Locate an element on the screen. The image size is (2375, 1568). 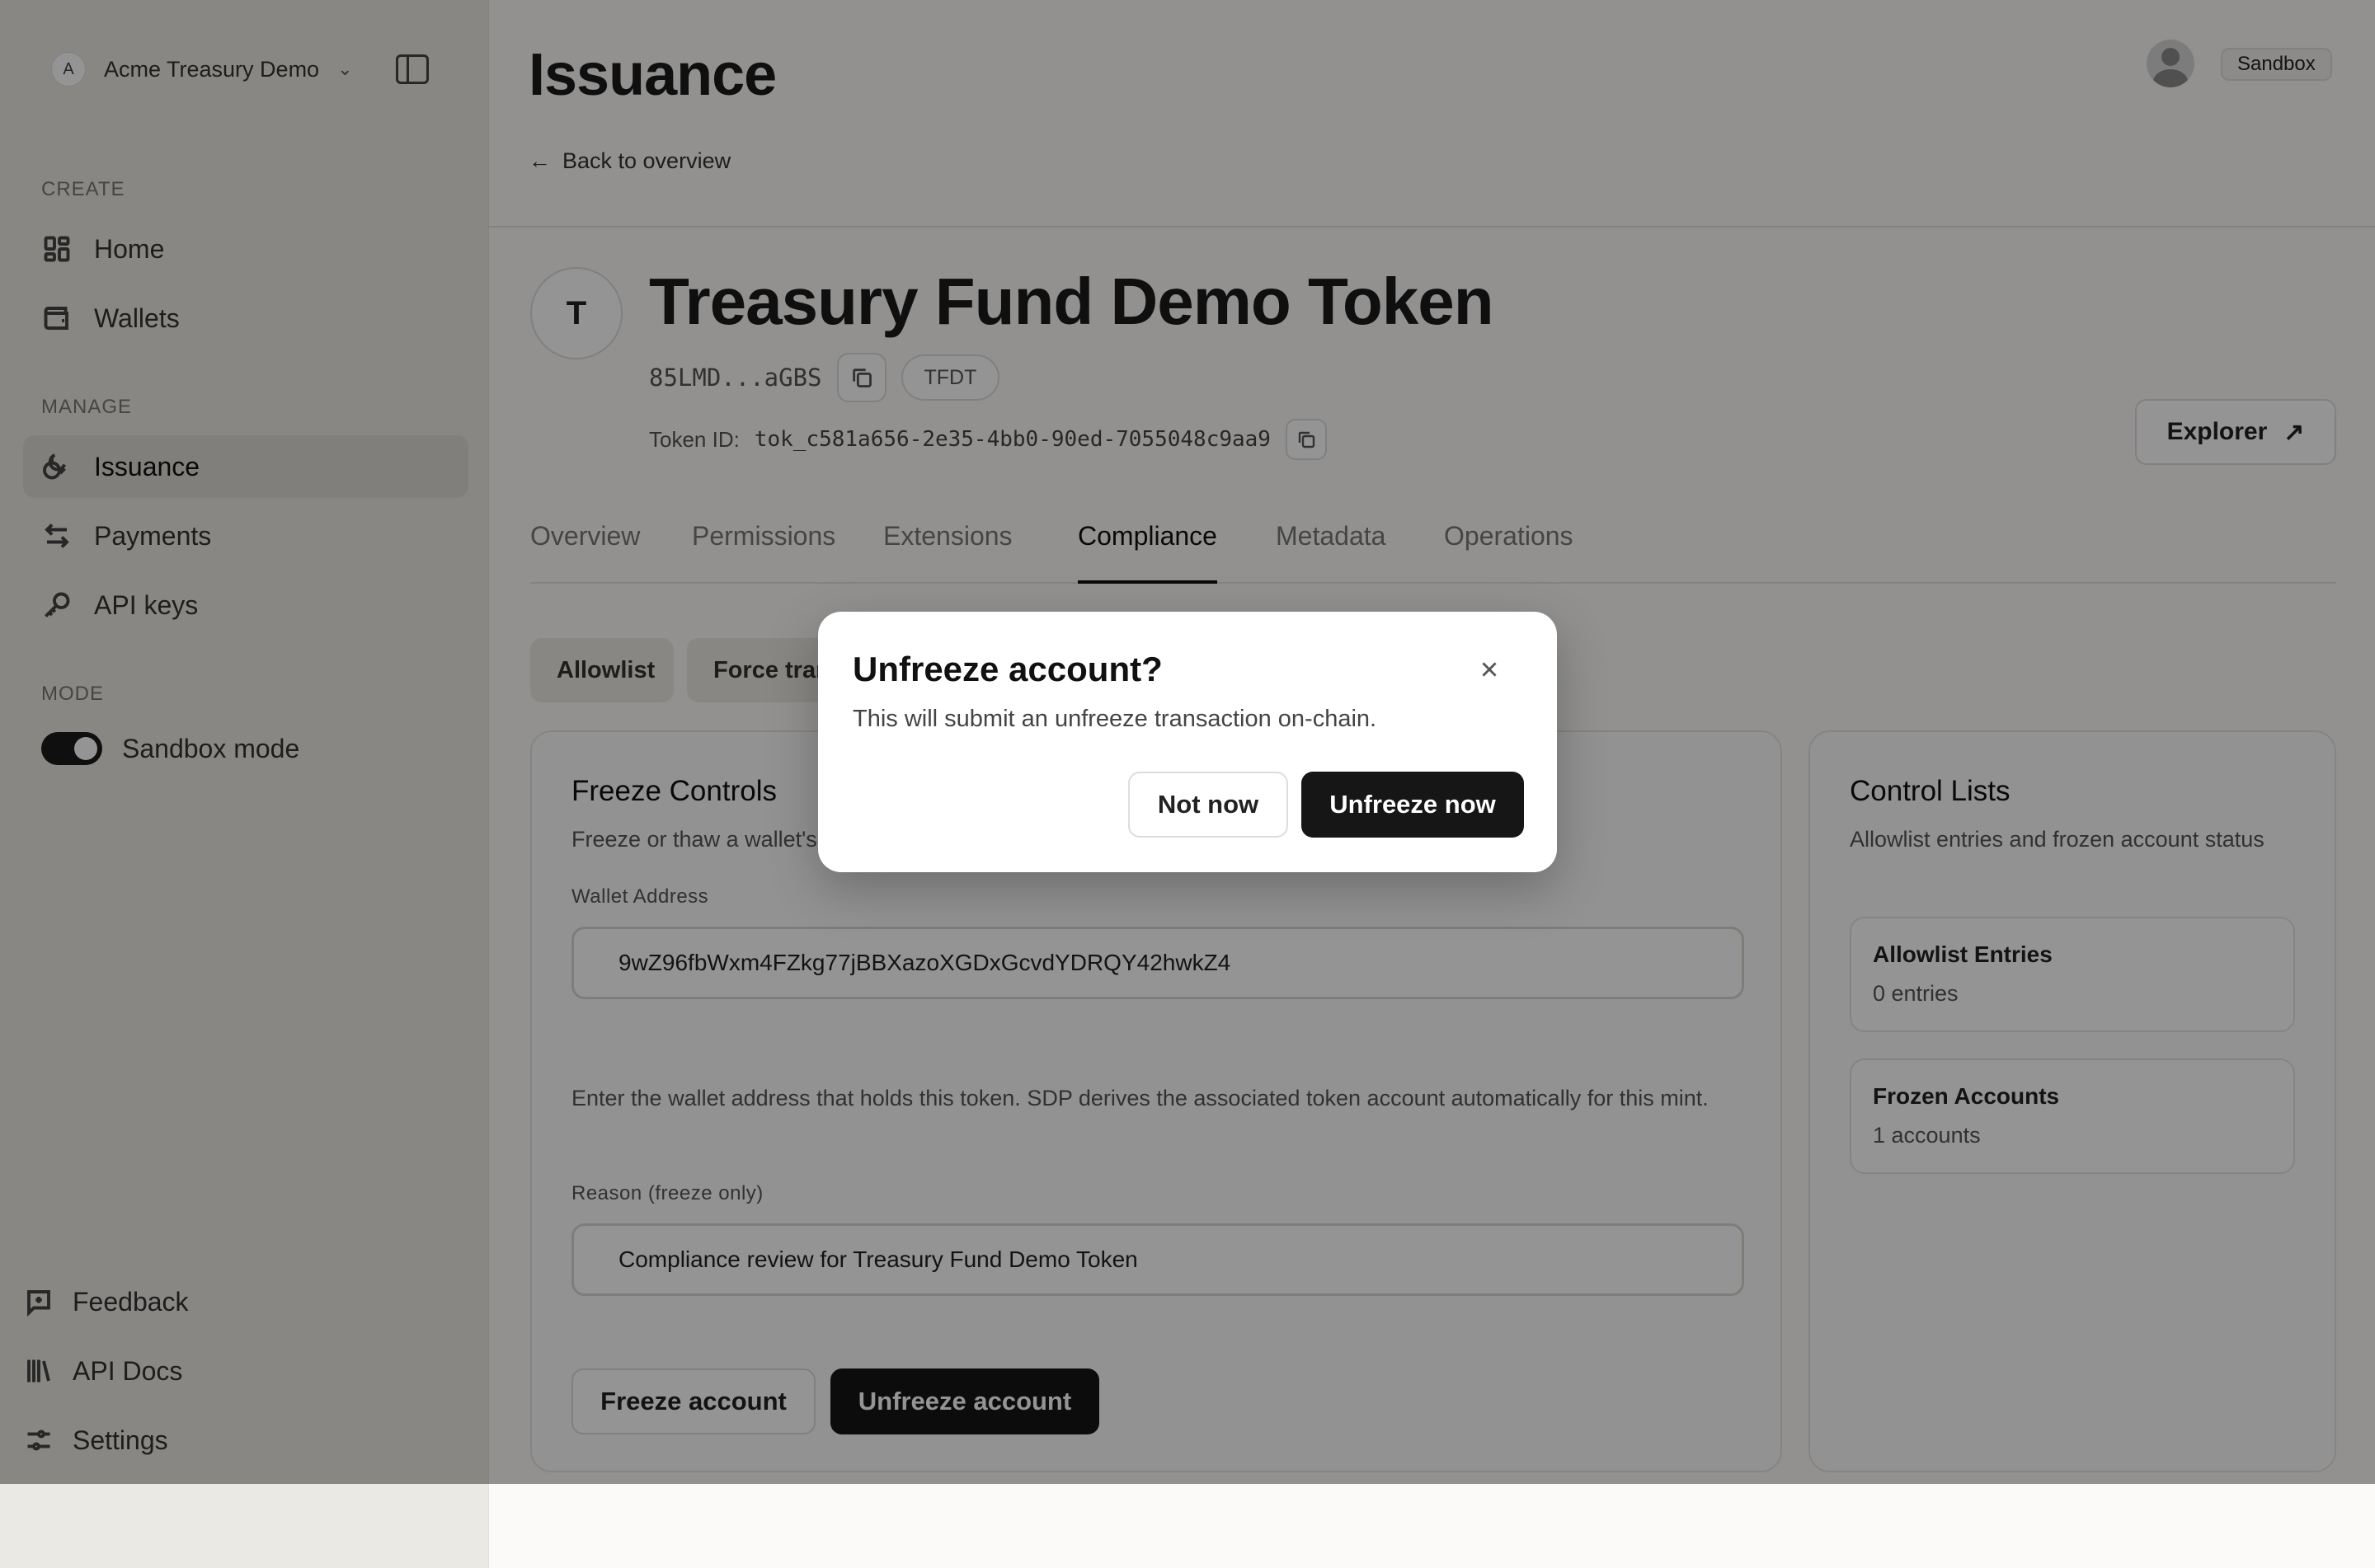
not-now-button: Not now is located at coordinates (1208, 805).